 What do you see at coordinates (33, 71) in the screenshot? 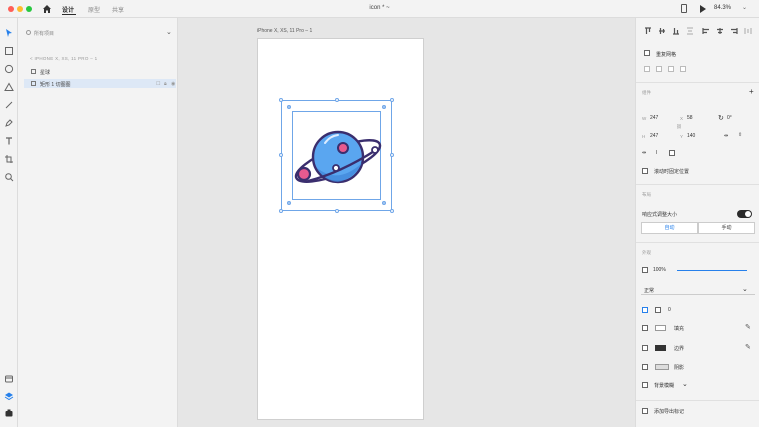
I see `group-icon` at bounding box center [33, 71].